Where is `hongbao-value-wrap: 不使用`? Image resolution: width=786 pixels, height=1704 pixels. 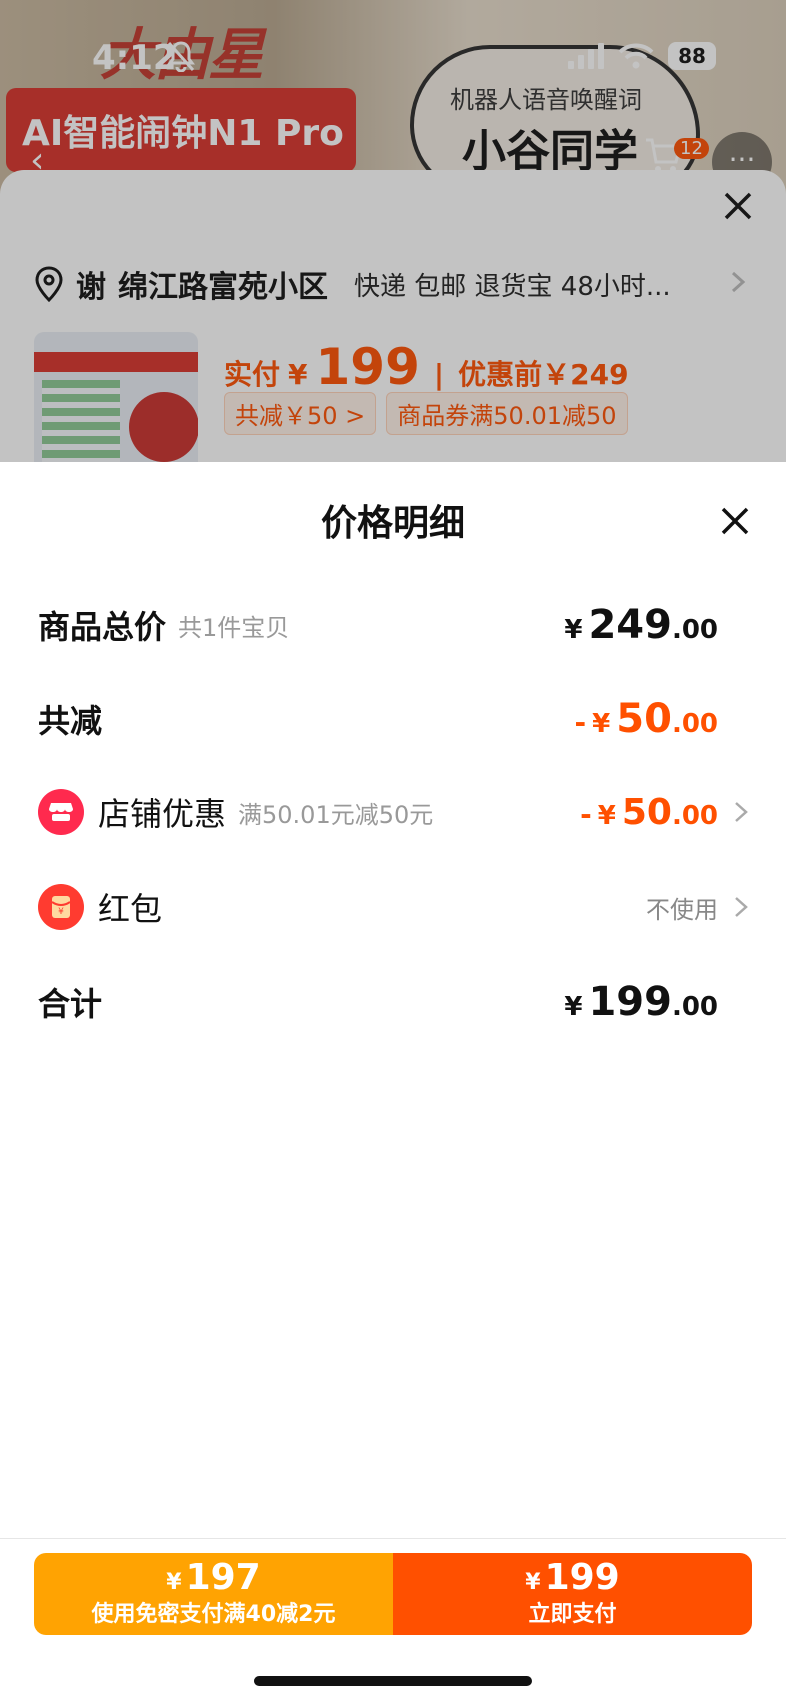 hongbao-value-wrap: 不使用 is located at coordinates (682, 907).